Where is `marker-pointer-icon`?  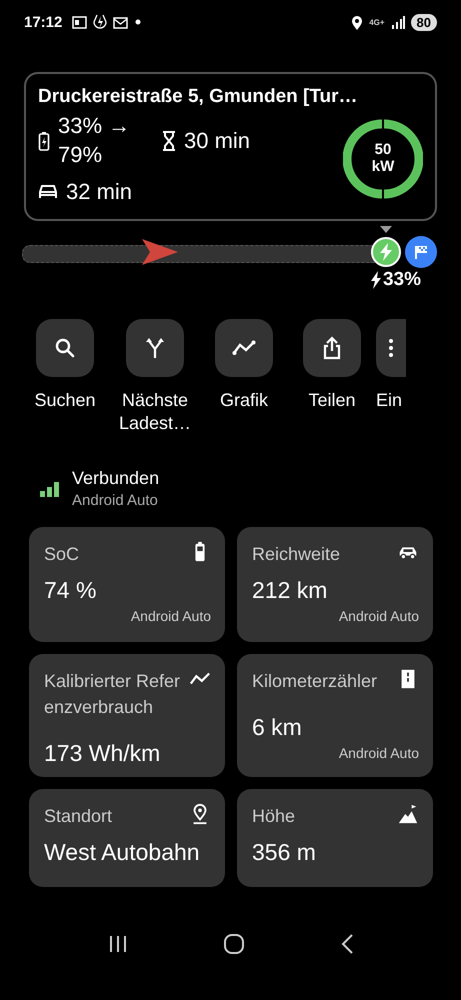
marker-pointer-icon is located at coordinates (386, 230).